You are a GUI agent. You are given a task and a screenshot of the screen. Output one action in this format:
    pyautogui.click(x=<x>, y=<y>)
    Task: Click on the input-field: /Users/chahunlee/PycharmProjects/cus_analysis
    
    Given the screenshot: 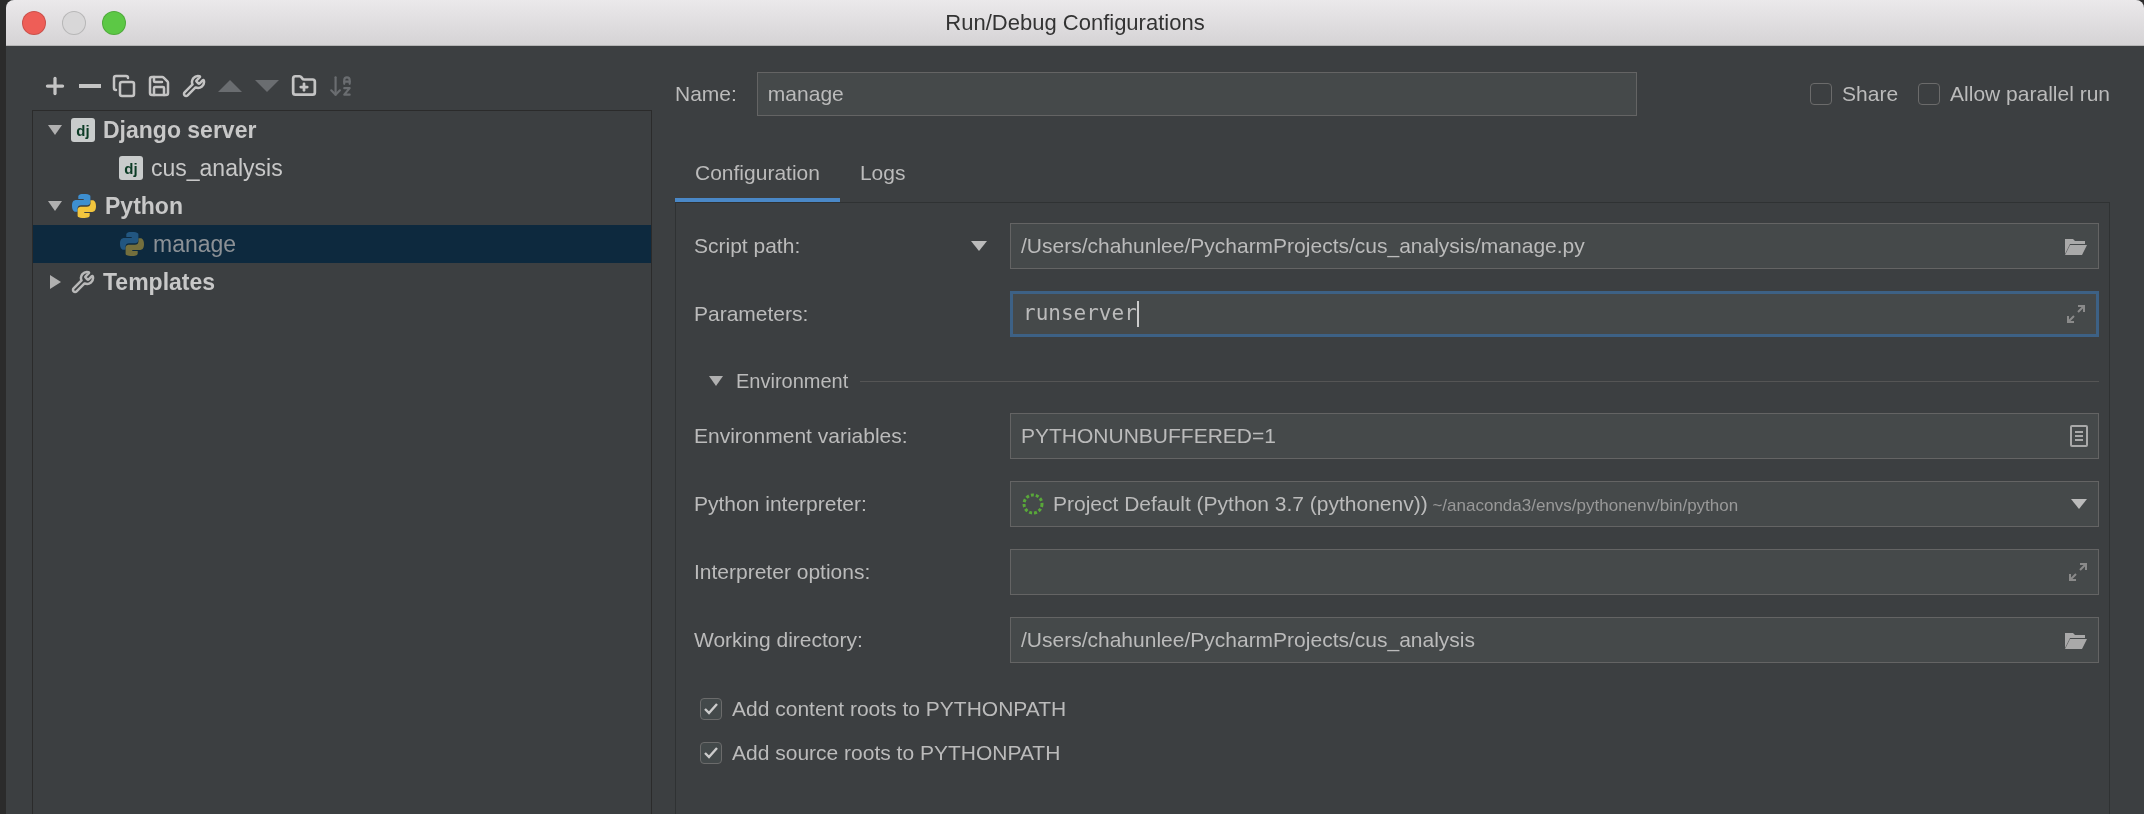 What is the action you would take?
    pyautogui.click(x=1554, y=640)
    